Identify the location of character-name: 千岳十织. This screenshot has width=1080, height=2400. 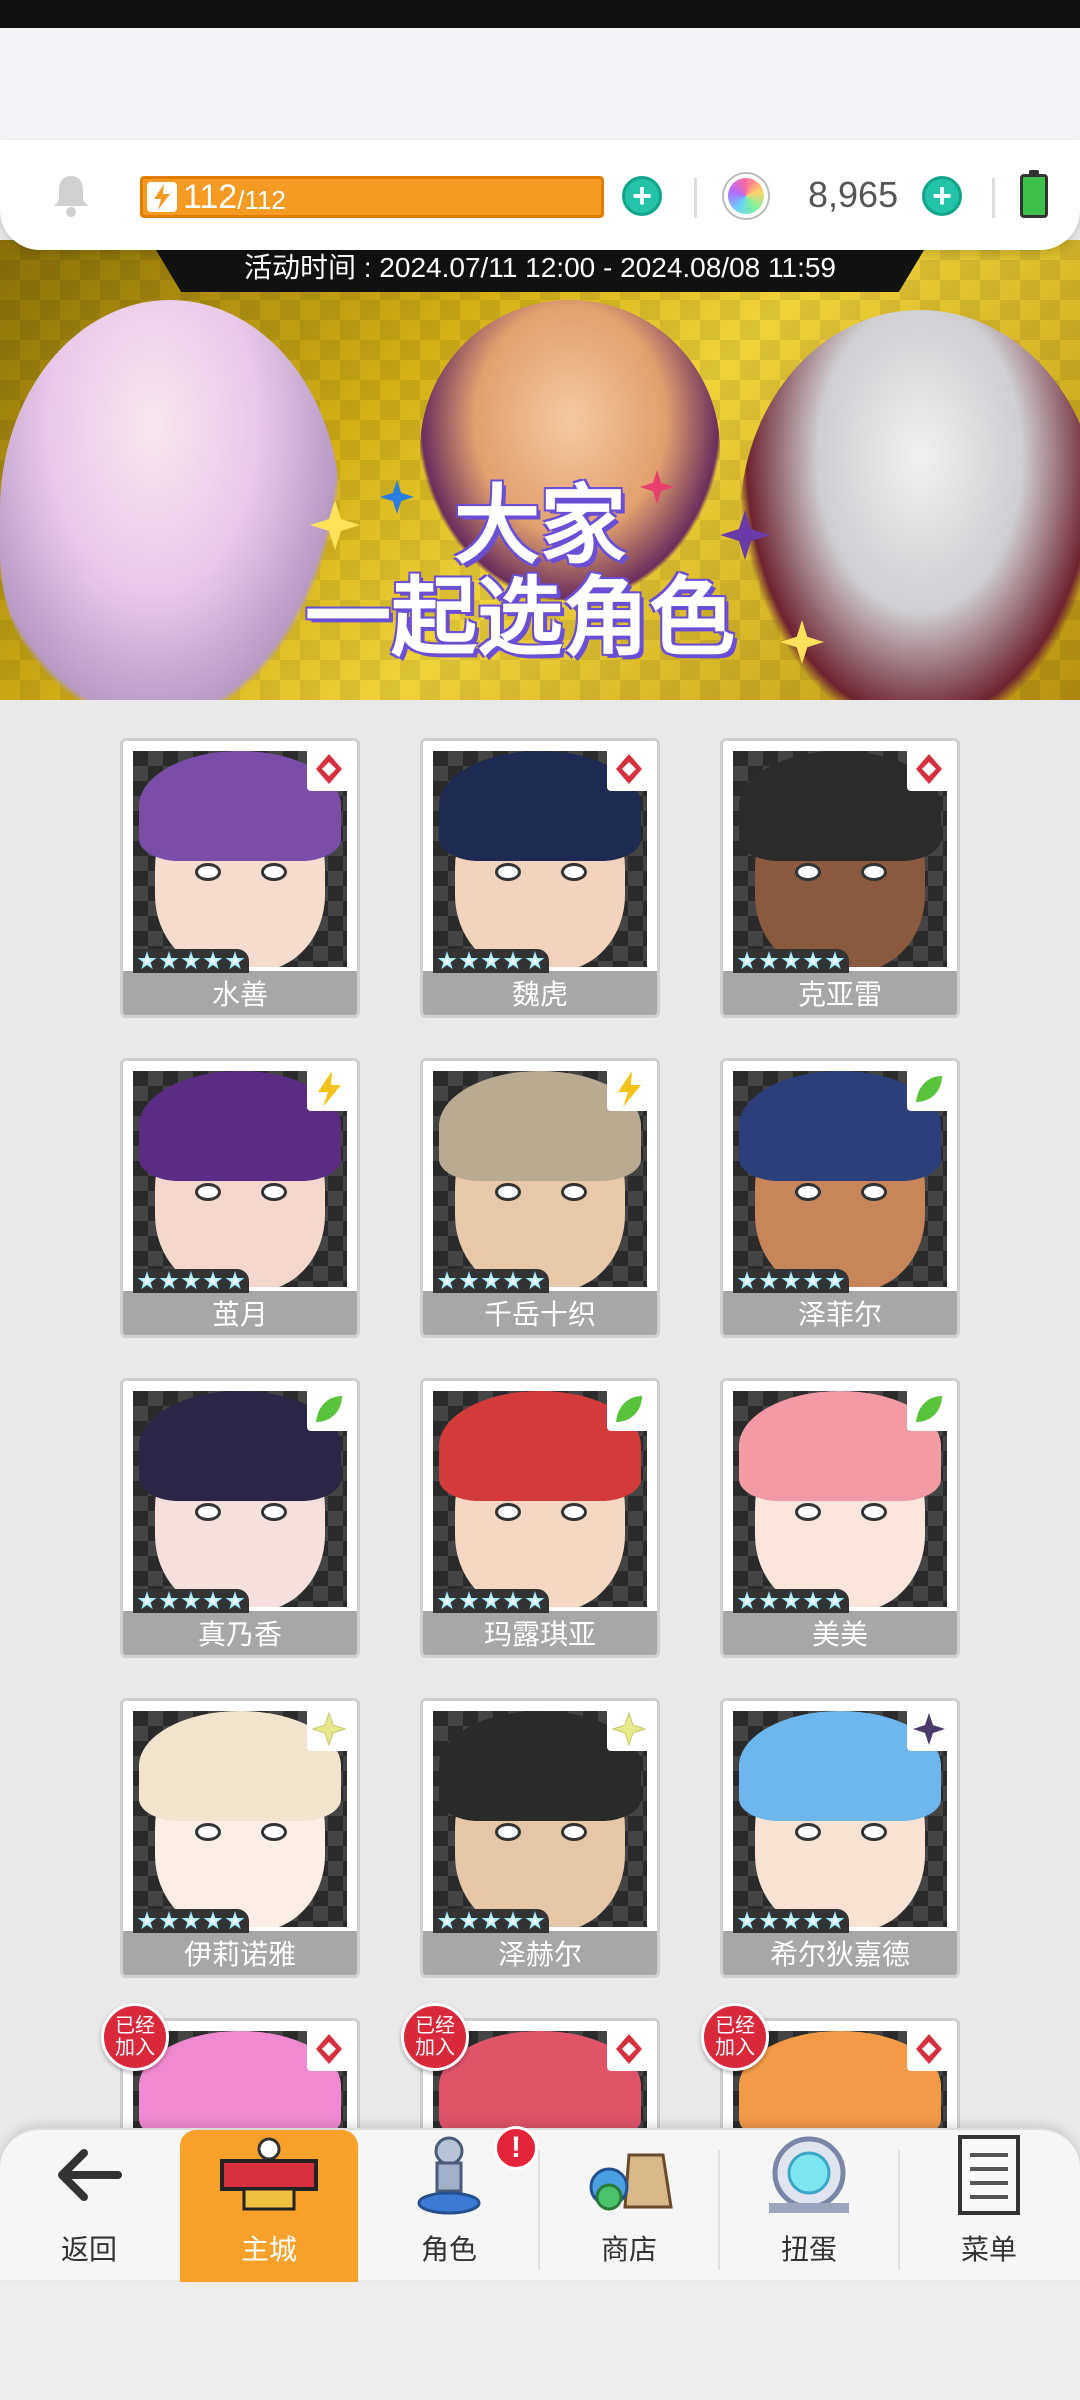
(540, 1313).